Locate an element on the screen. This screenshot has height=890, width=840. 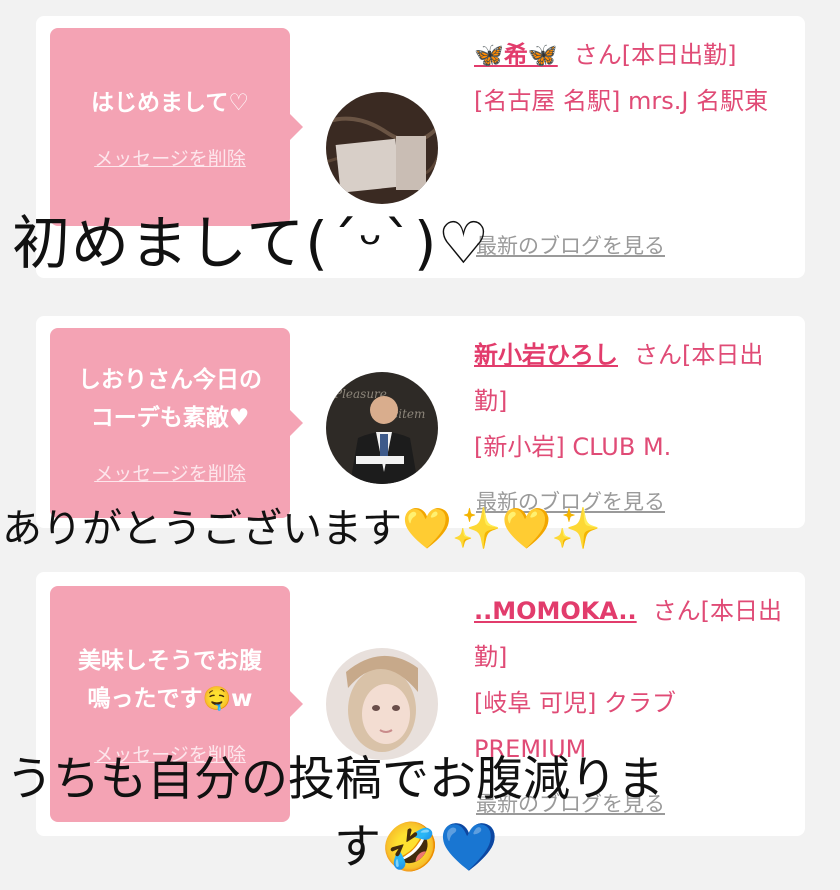
shop-location: [新小岩] CLUB M. is located at coordinates (573, 447).